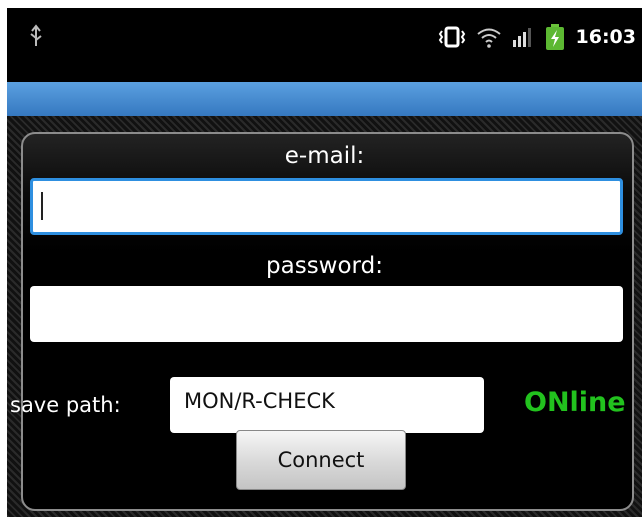  I want to click on signal-icon, so click(521, 37).